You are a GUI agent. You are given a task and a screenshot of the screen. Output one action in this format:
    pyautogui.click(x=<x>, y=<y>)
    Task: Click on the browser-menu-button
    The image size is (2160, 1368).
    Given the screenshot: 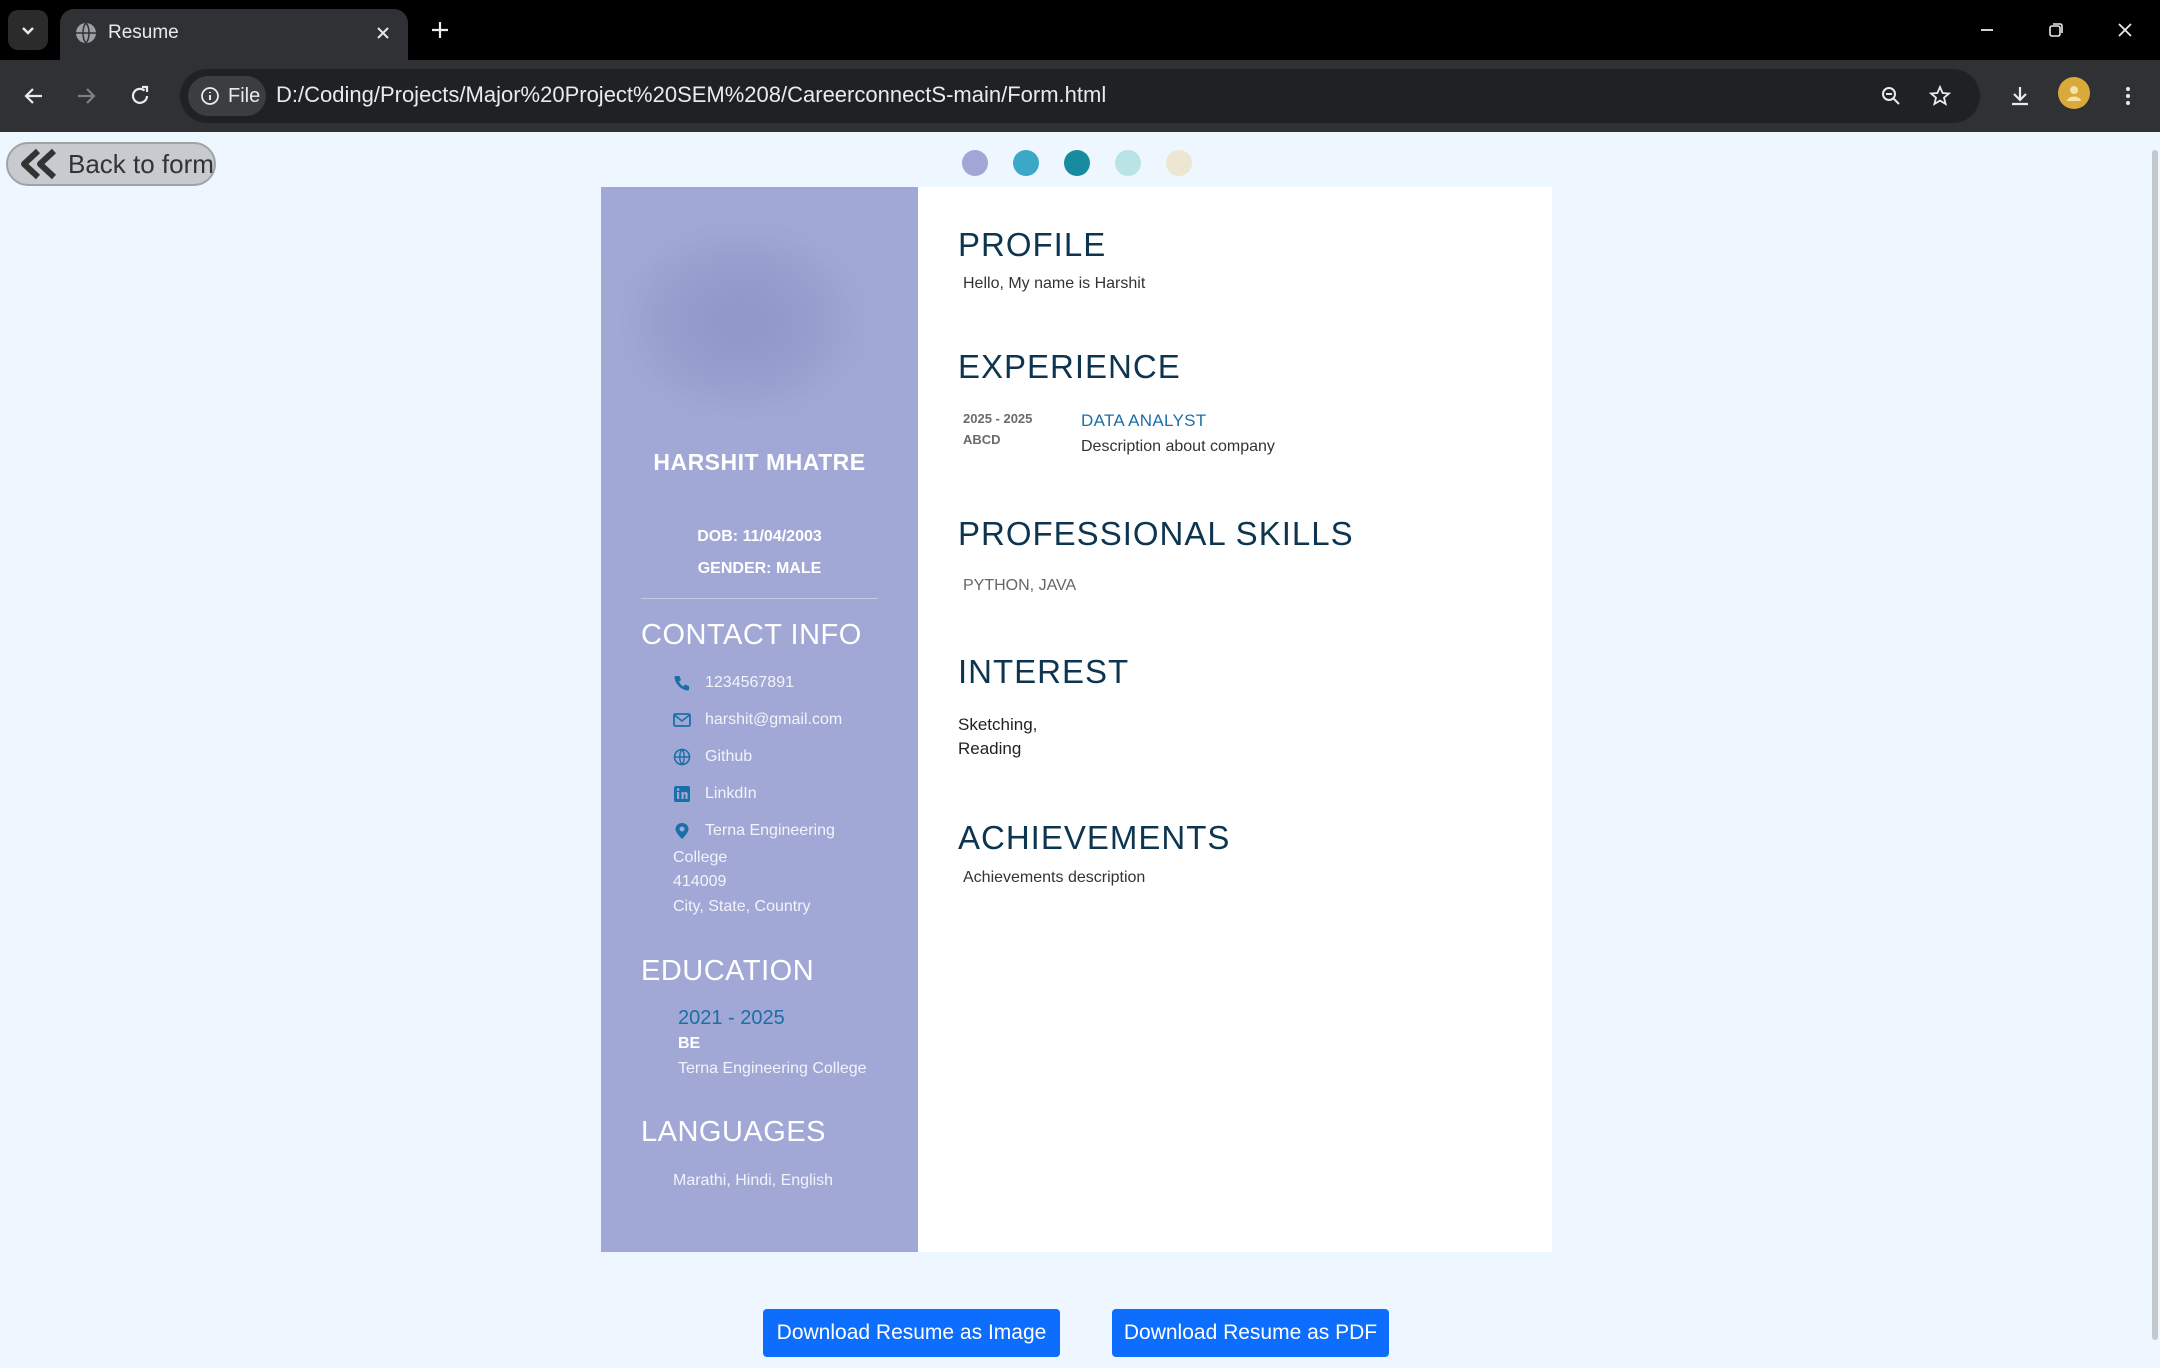 What is the action you would take?
    pyautogui.click(x=2128, y=96)
    